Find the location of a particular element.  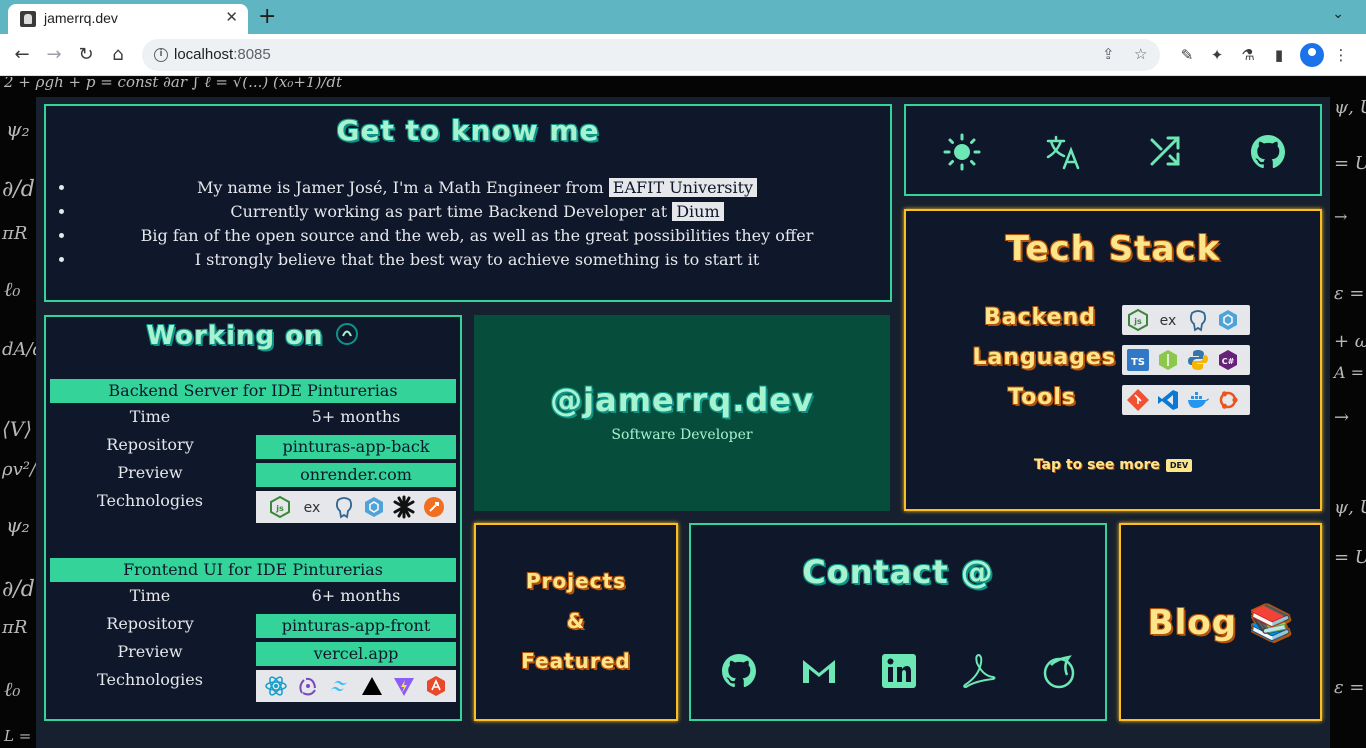

repository-link: pinturas-app-front is located at coordinates (356, 626).